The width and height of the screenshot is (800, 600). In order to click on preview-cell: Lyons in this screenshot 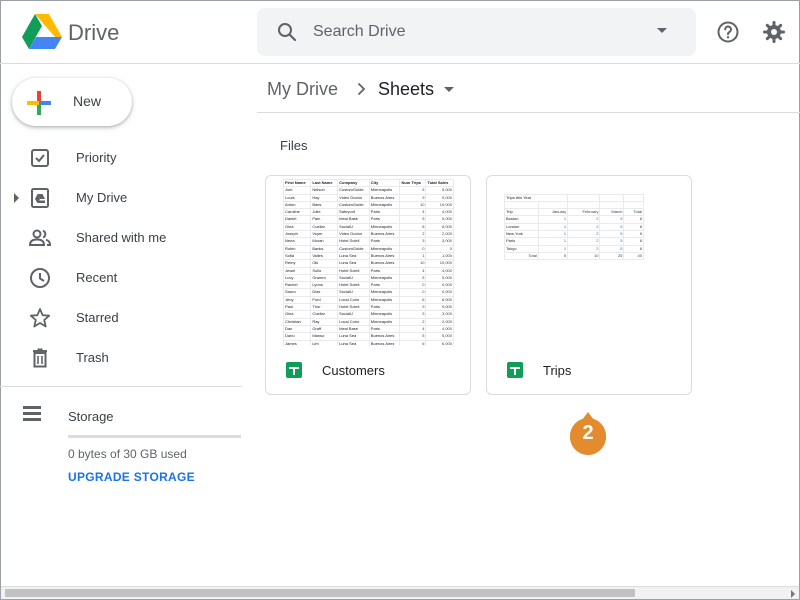, I will do `click(324, 285)`.